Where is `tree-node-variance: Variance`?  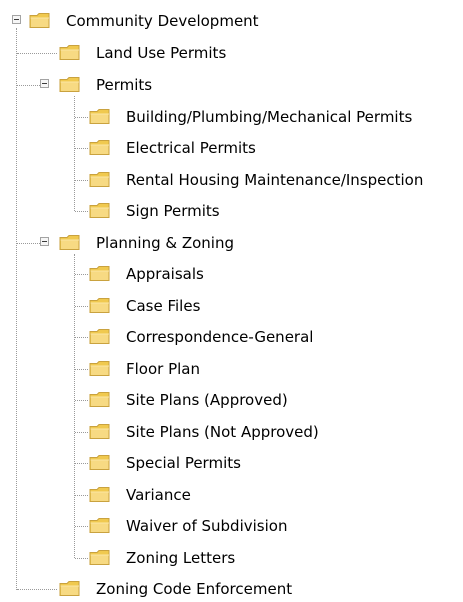
tree-node-variance: Variance is located at coordinates (120, 495).